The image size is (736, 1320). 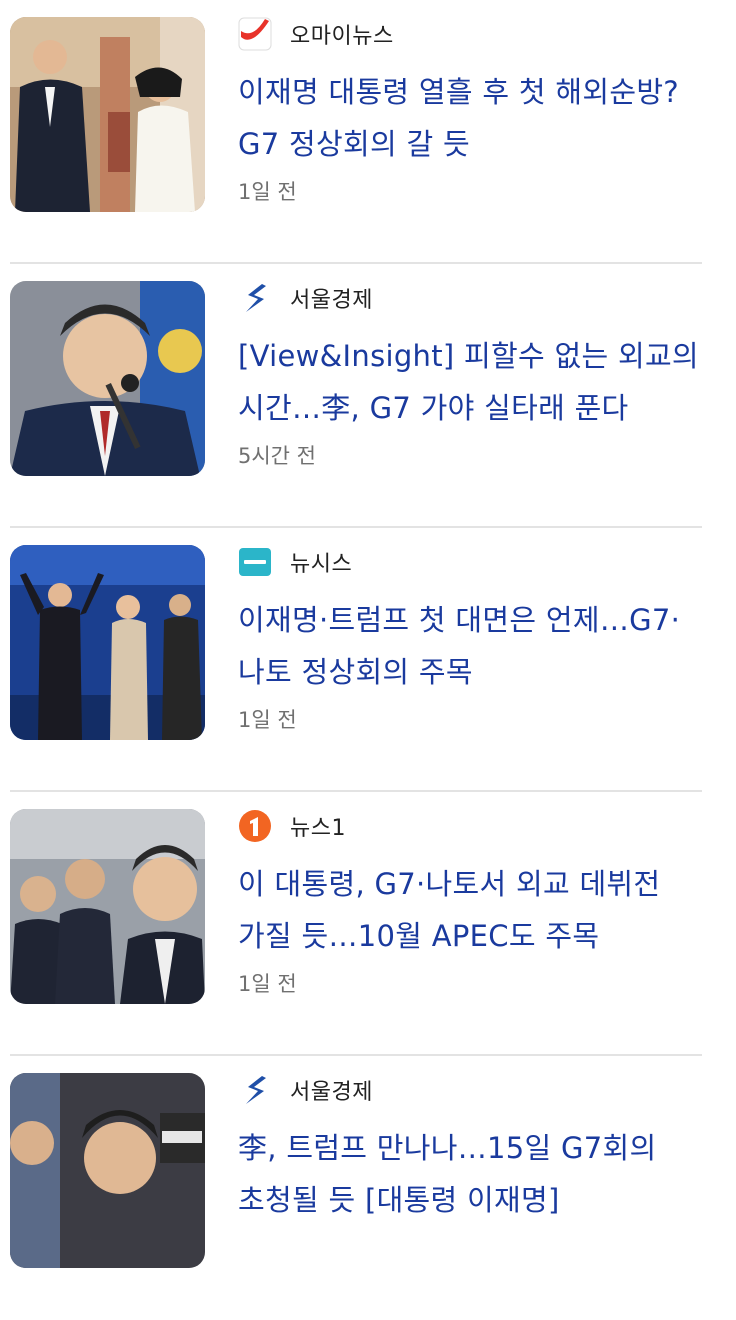 What do you see at coordinates (473, 1174) in the screenshot?
I see `article-headline: 李, 트럼프 만나나…15일 G7회의 초청될 듯 [대통령 이재명]` at bounding box center [473, 1174].